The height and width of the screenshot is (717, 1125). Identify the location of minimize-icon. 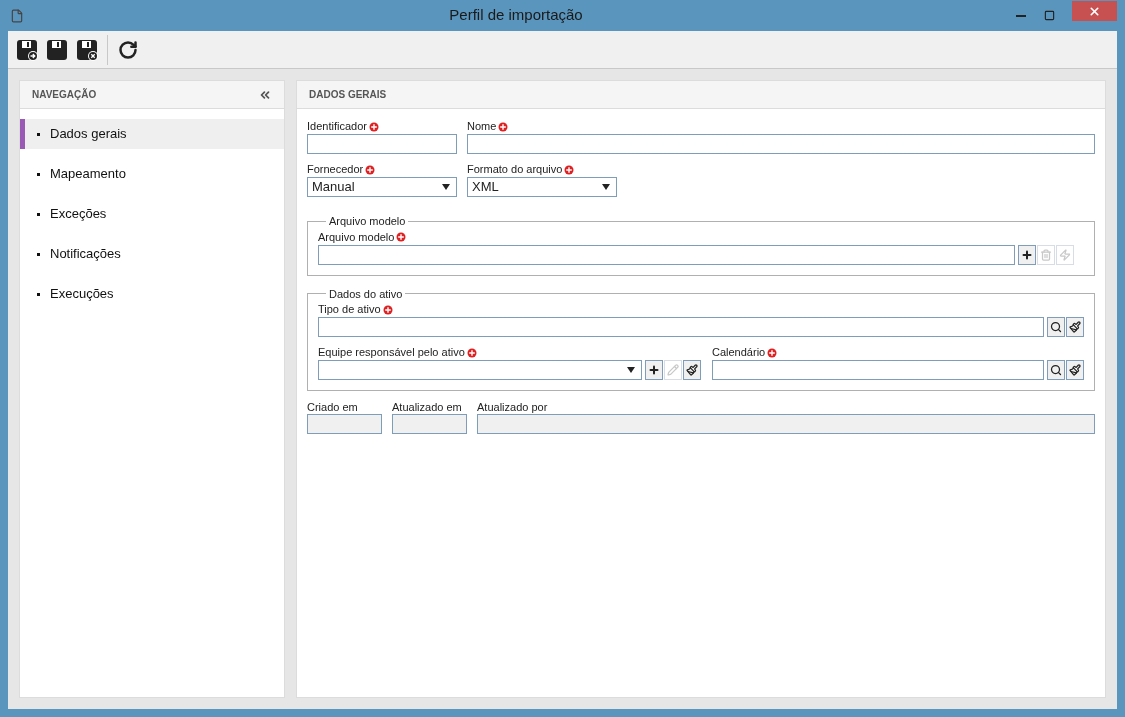
(1021, 15).